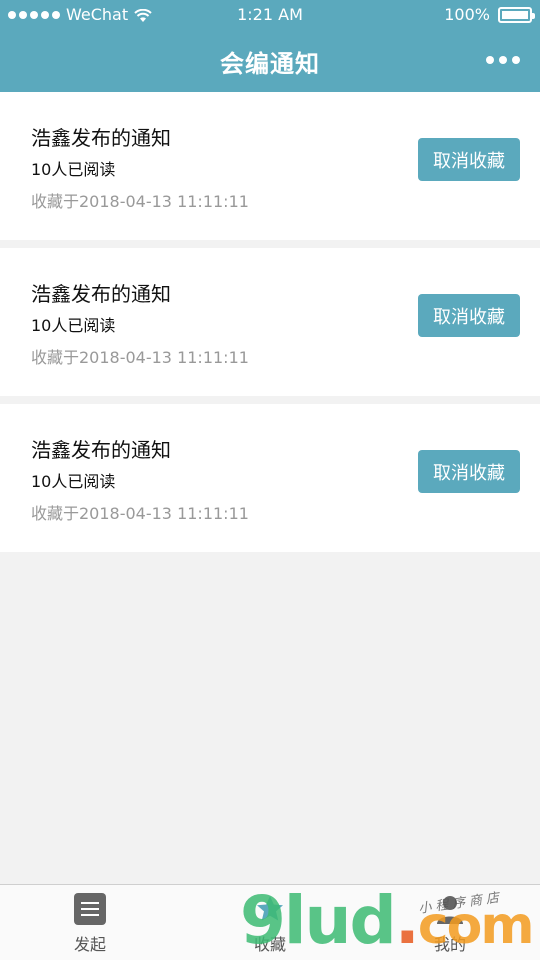  I want to click on tab-mine: 我的, so click(450, 922).